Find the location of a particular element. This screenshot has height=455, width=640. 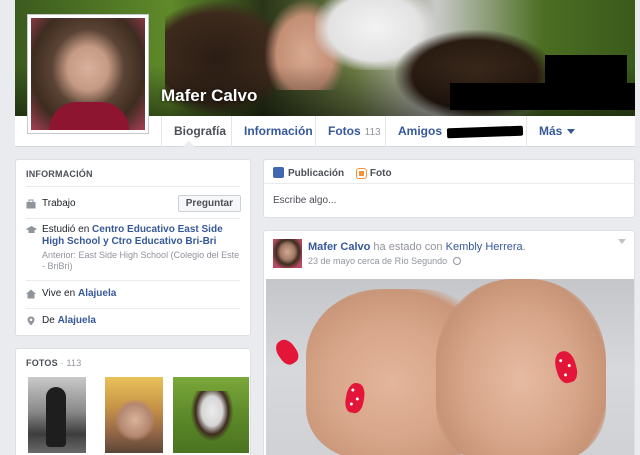

lives-prefix: Vive en is located at coordinates (59, 293).